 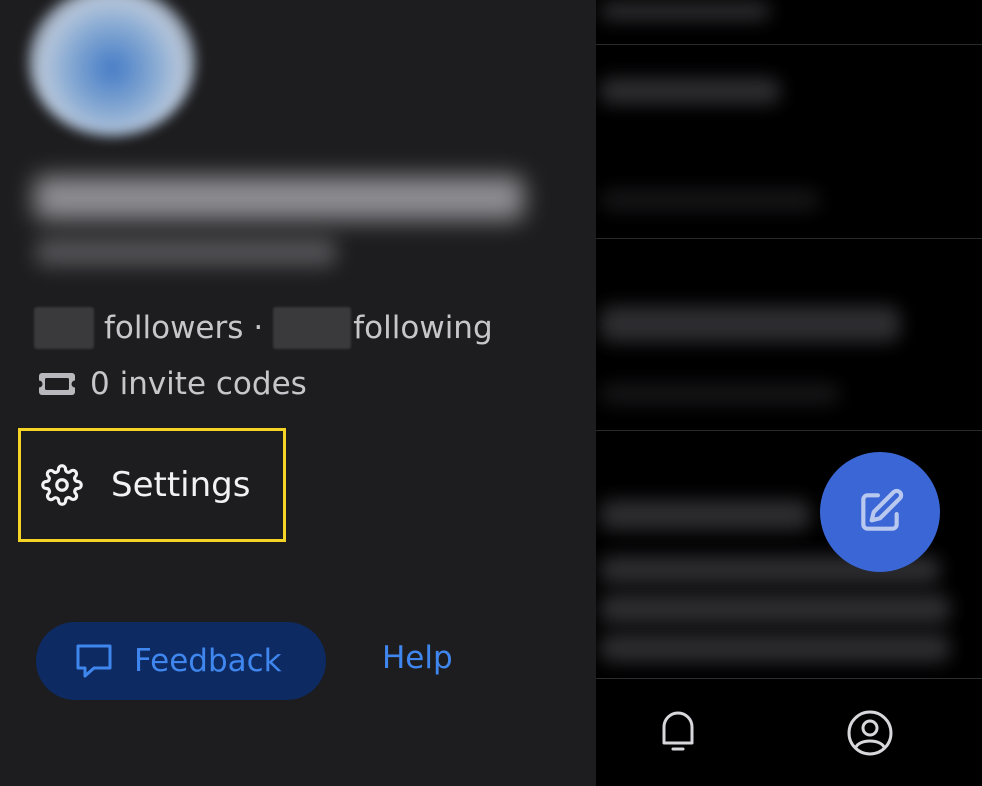 I want to click on follow-stats: followers · following, so click(x=263, y=328).